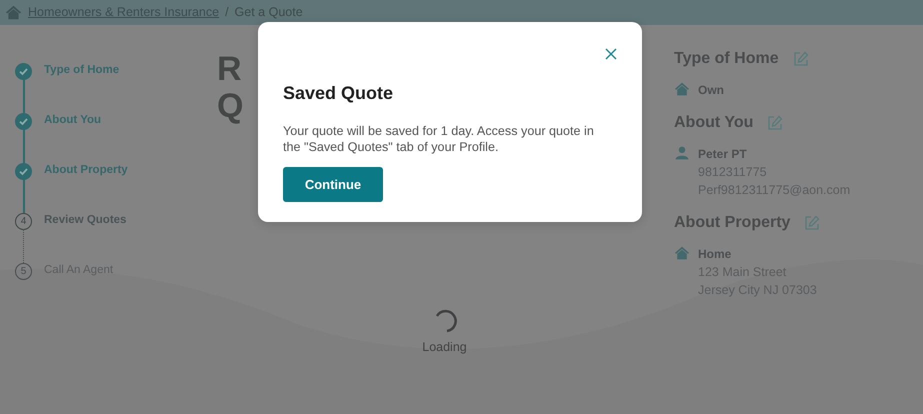 This screenshot has width=923, height=414. What do you see at coordinates (23, 221) in the screenshot?
I see `step-number: 4` at bounding box center [23, 221].